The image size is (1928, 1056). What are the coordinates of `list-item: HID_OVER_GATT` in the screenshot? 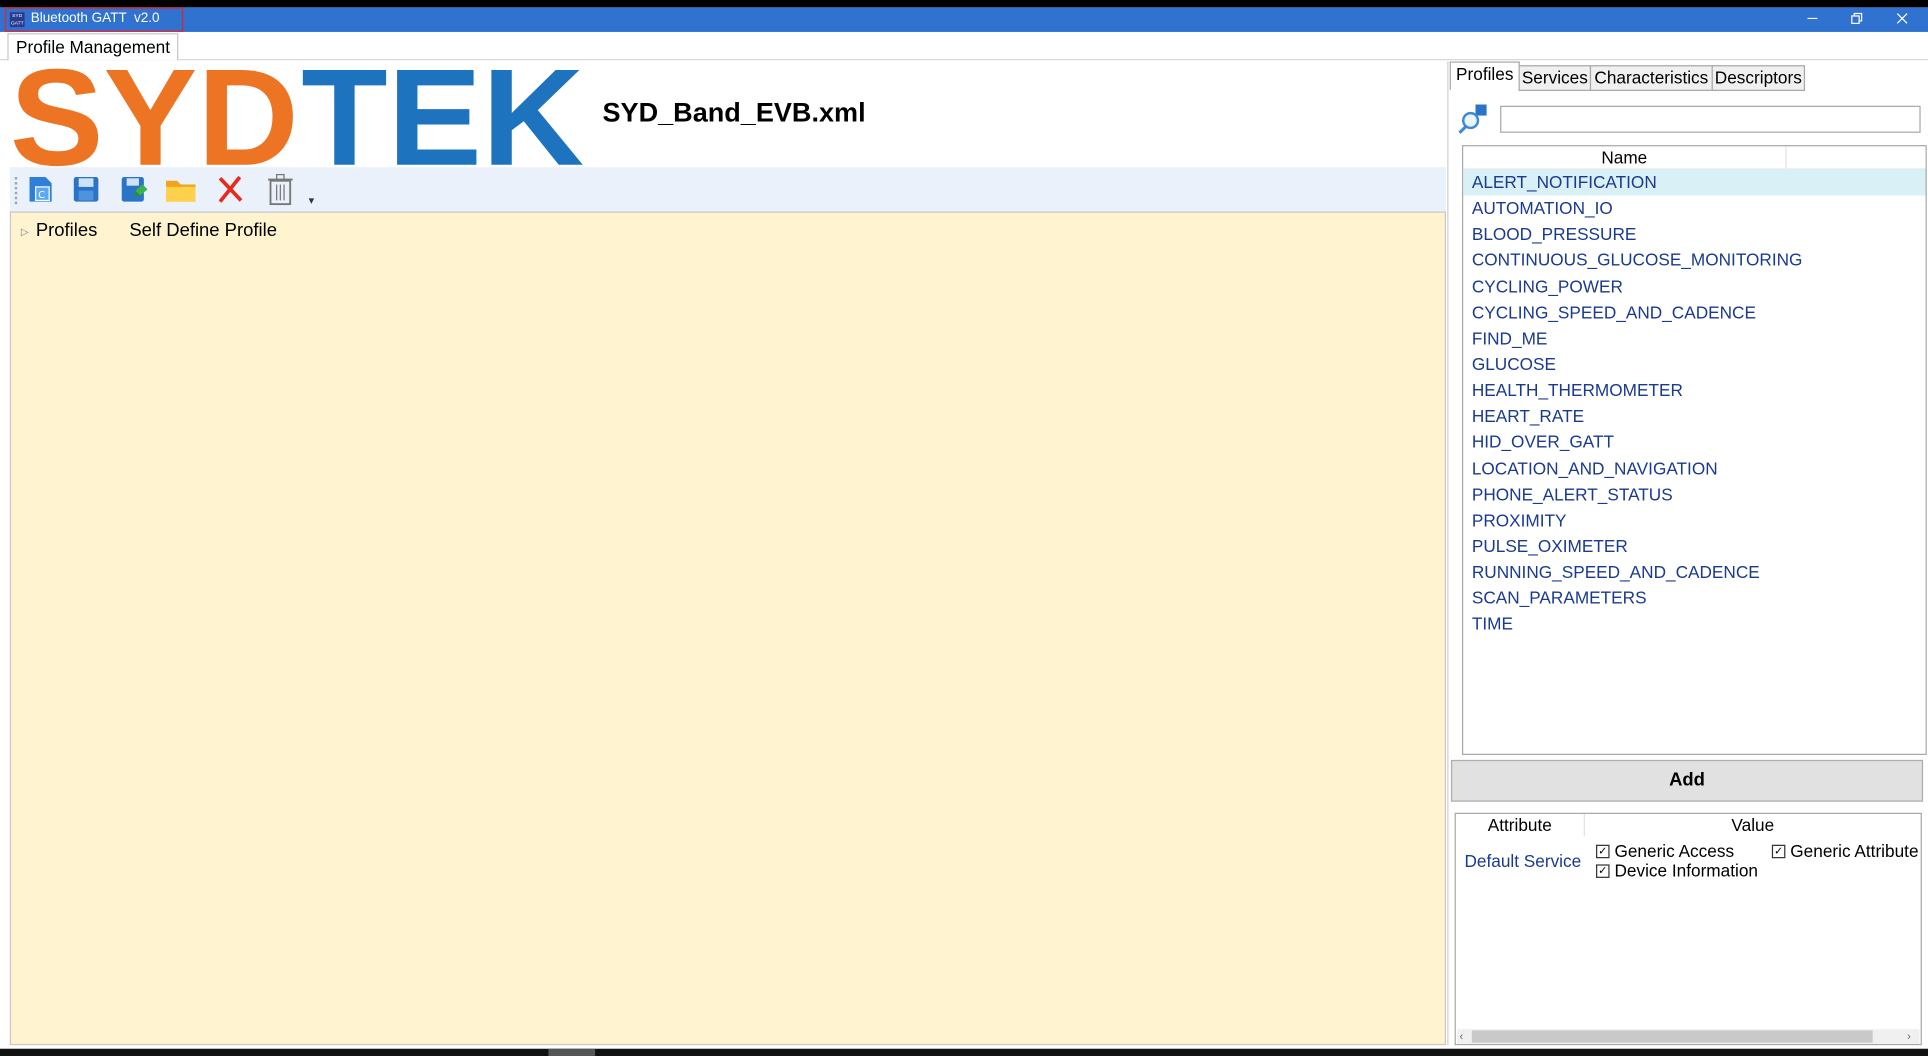 It's located at (1694, 443).